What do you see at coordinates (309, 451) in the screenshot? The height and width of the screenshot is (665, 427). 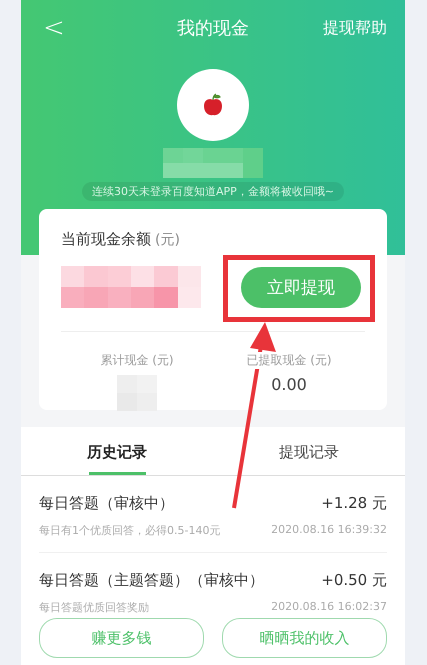 I see `tab: 提现记录` at bounding box center [309, 451].